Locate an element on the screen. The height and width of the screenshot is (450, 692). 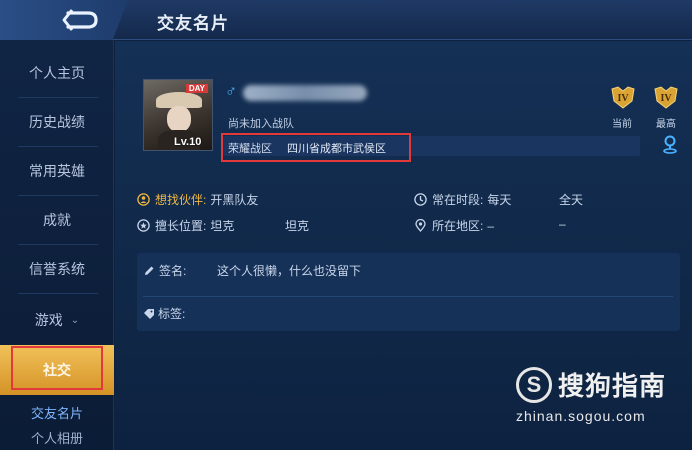
sidebar-item-label: 信誉系统 is located at coordinates (57, 269).